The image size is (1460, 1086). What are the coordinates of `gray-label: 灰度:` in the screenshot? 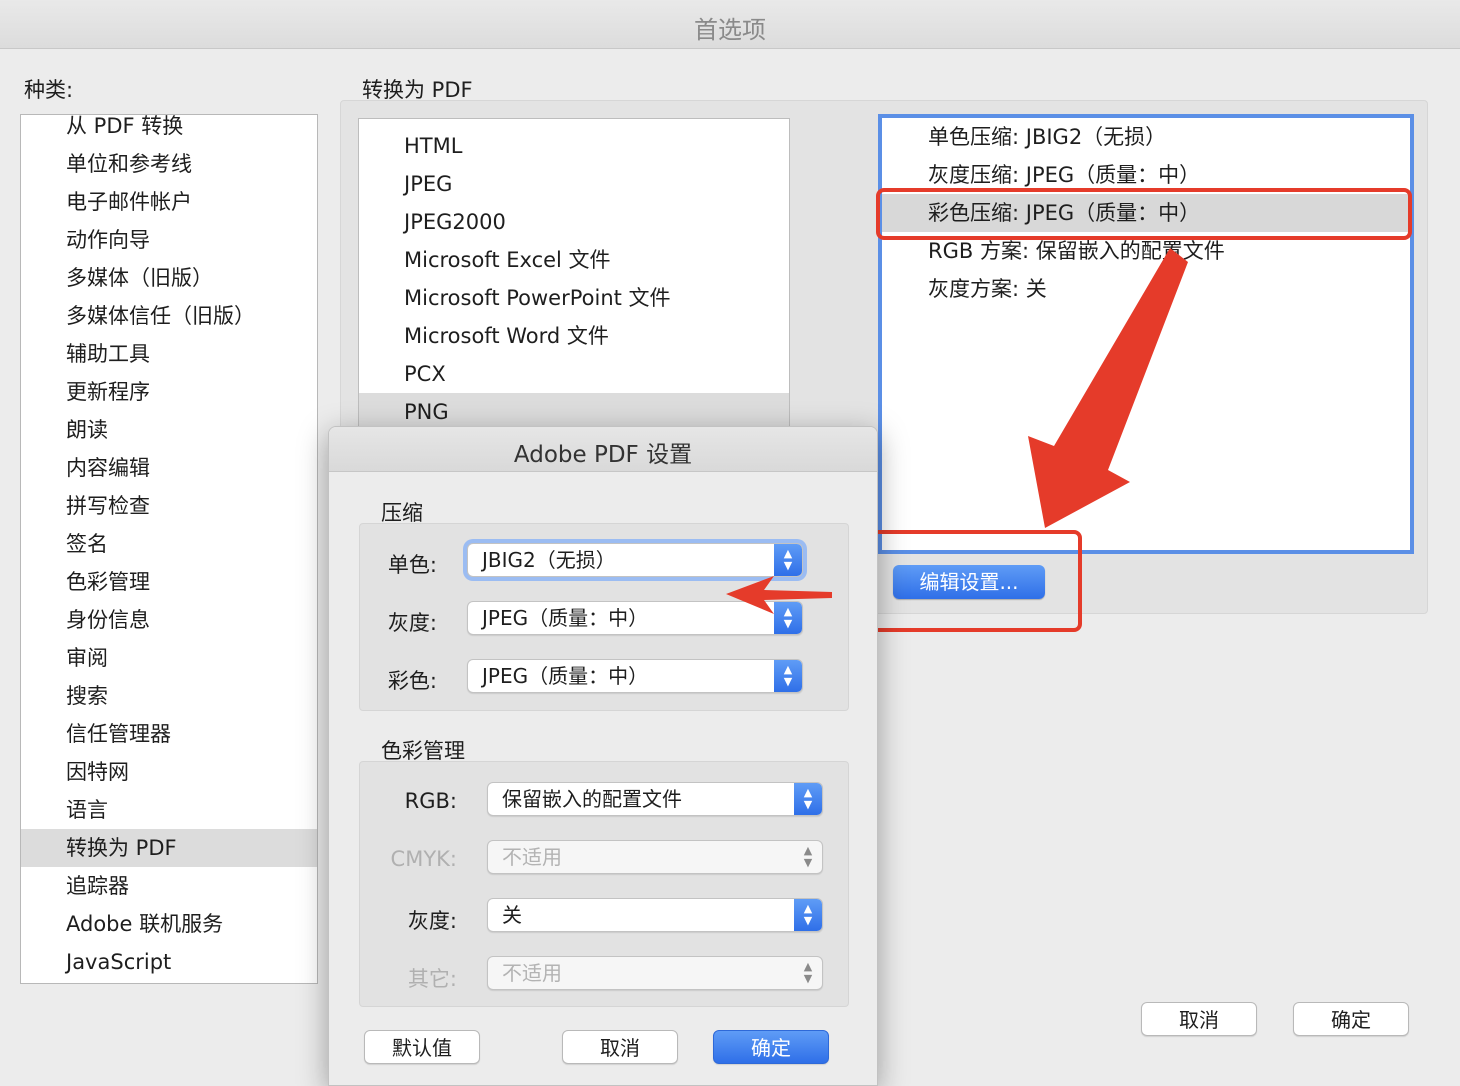 It's located at (412, 623).